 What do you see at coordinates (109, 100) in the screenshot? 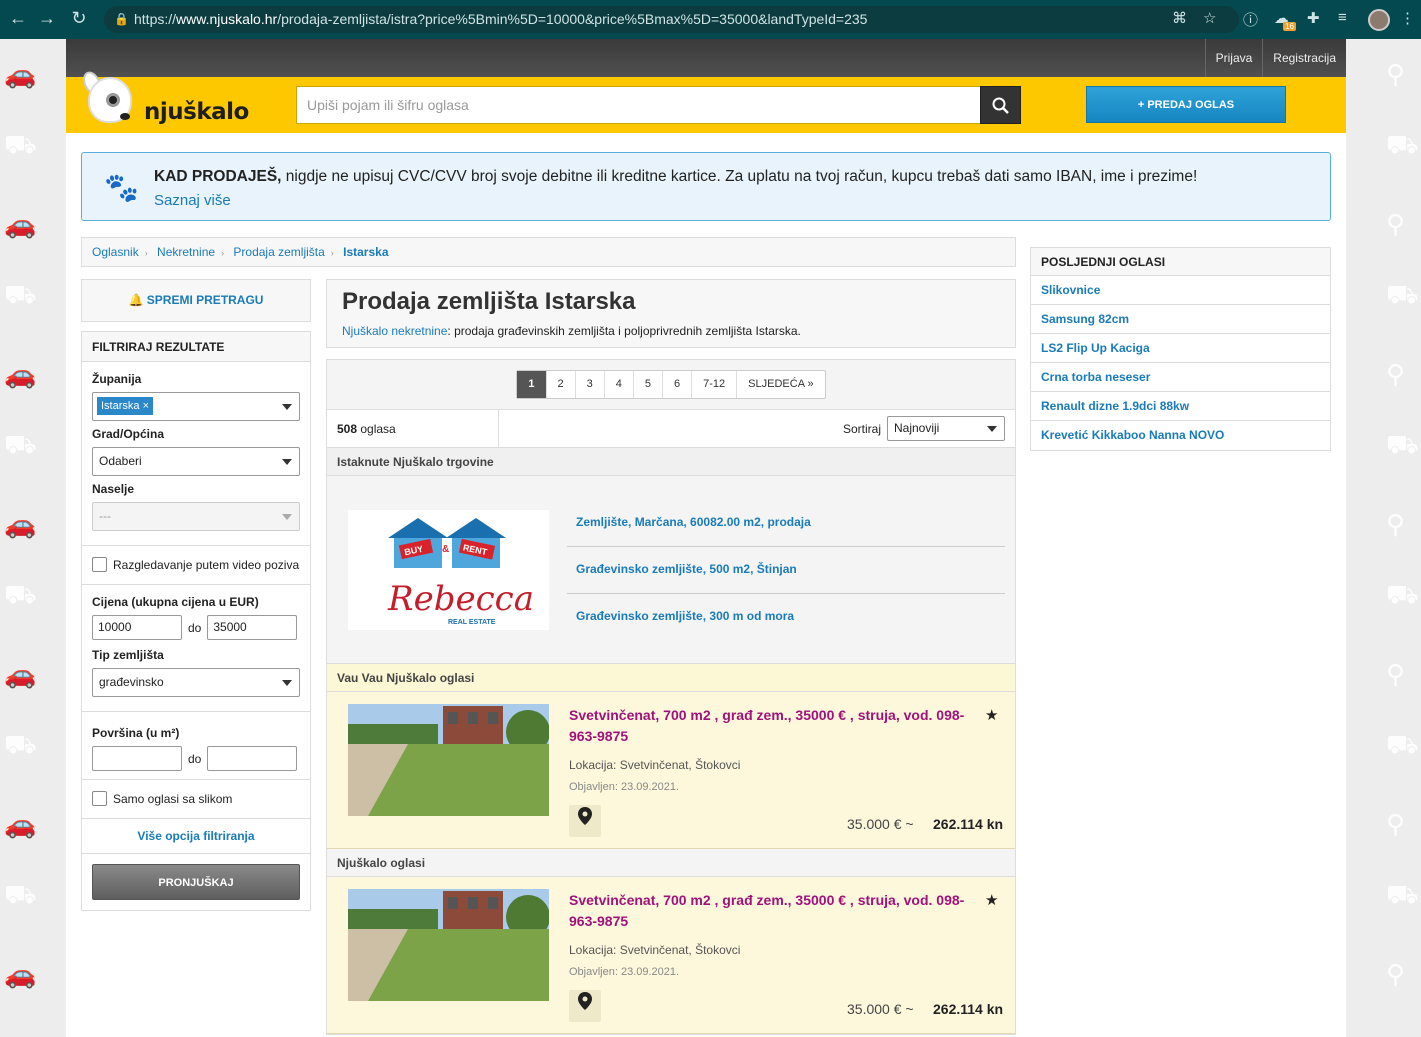
I see `dog-mascot-icon` at bounding box center [109, 100].